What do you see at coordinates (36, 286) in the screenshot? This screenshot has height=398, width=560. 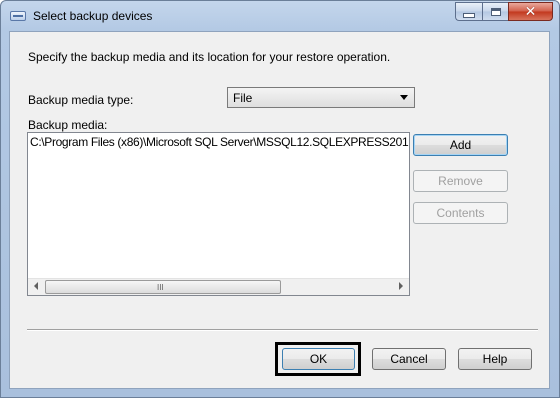 I see `scroll-left-icon` at bounding box center [36, 286].